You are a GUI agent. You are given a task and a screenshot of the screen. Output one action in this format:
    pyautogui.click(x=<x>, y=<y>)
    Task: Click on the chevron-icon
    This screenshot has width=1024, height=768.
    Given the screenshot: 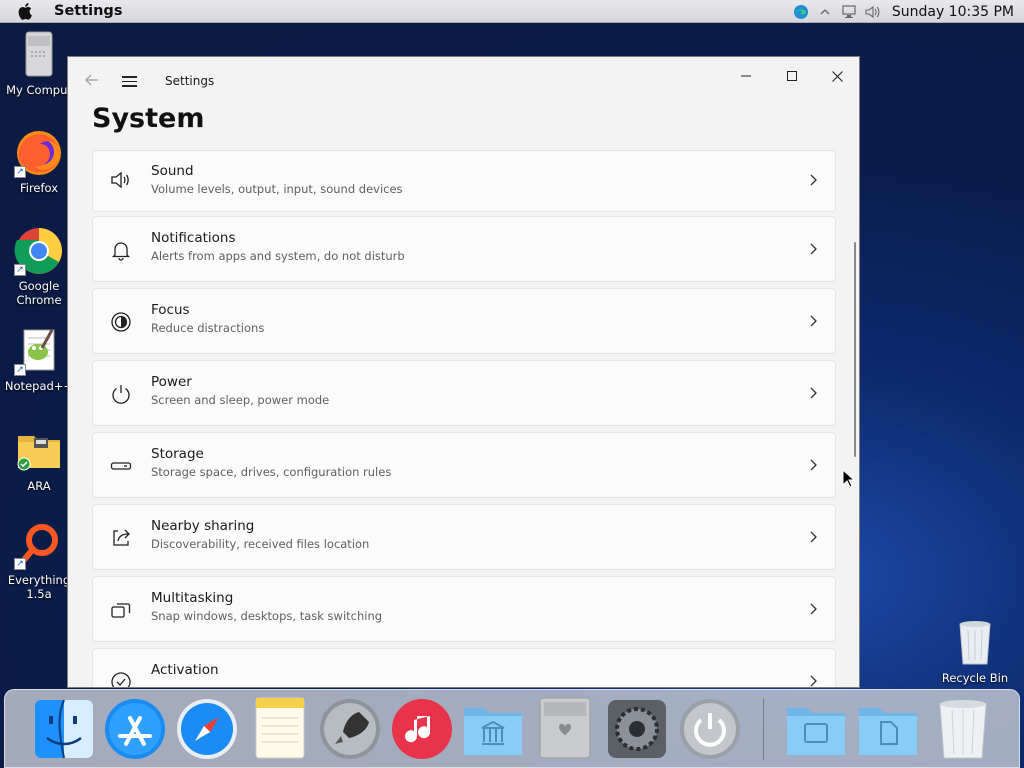 What is the action you would take?
    pyautogui.click(x=825, y=12)
    